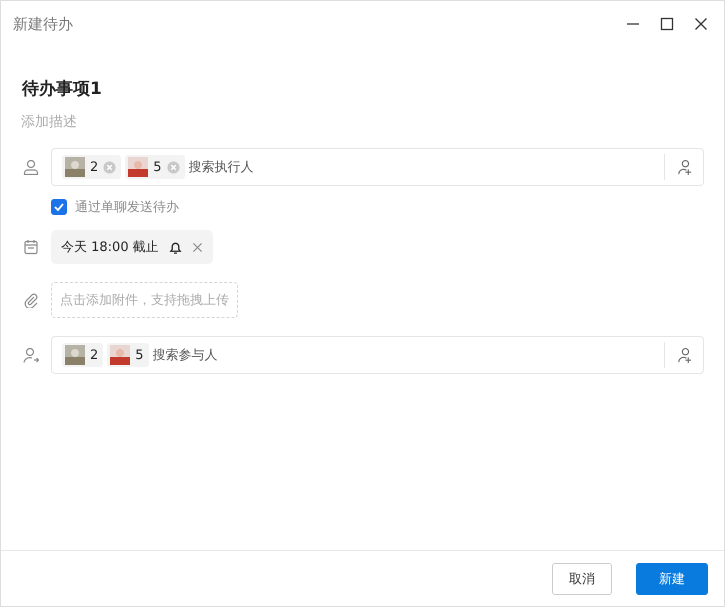 The width and height of the screenshot is (725, 607). I want to click on bell-icon, so click(175, 247).